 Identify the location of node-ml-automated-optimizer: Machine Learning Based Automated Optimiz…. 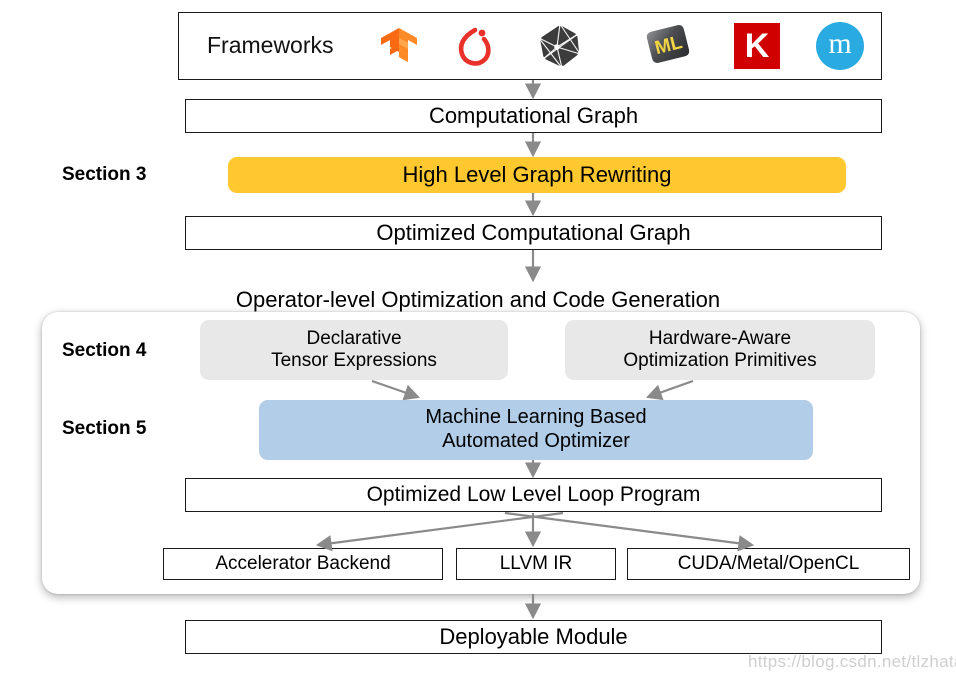
(536, 430).